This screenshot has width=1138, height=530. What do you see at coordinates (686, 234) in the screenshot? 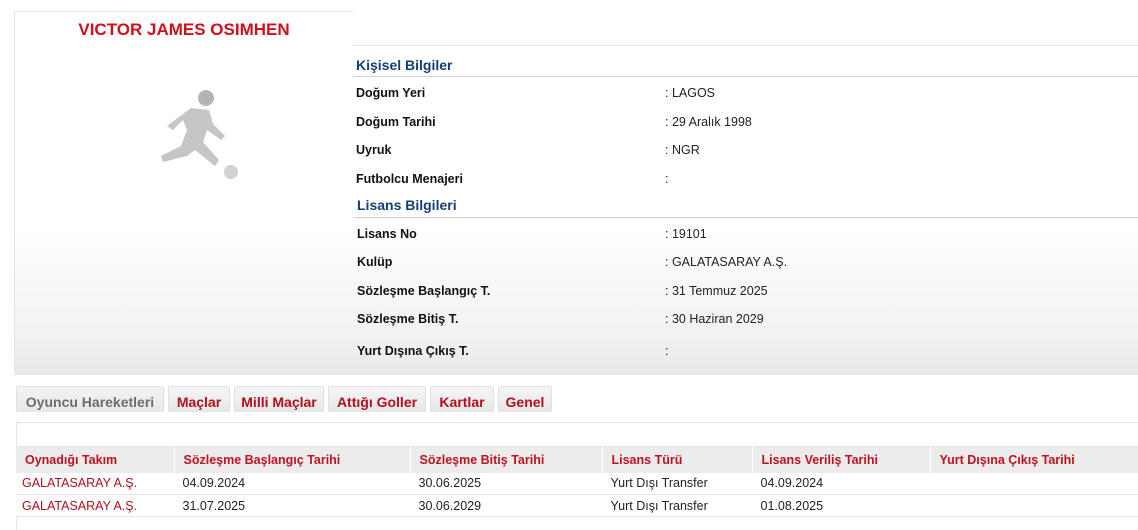
I see `license-info-value: : 19101` at bounding box center [686, 234].